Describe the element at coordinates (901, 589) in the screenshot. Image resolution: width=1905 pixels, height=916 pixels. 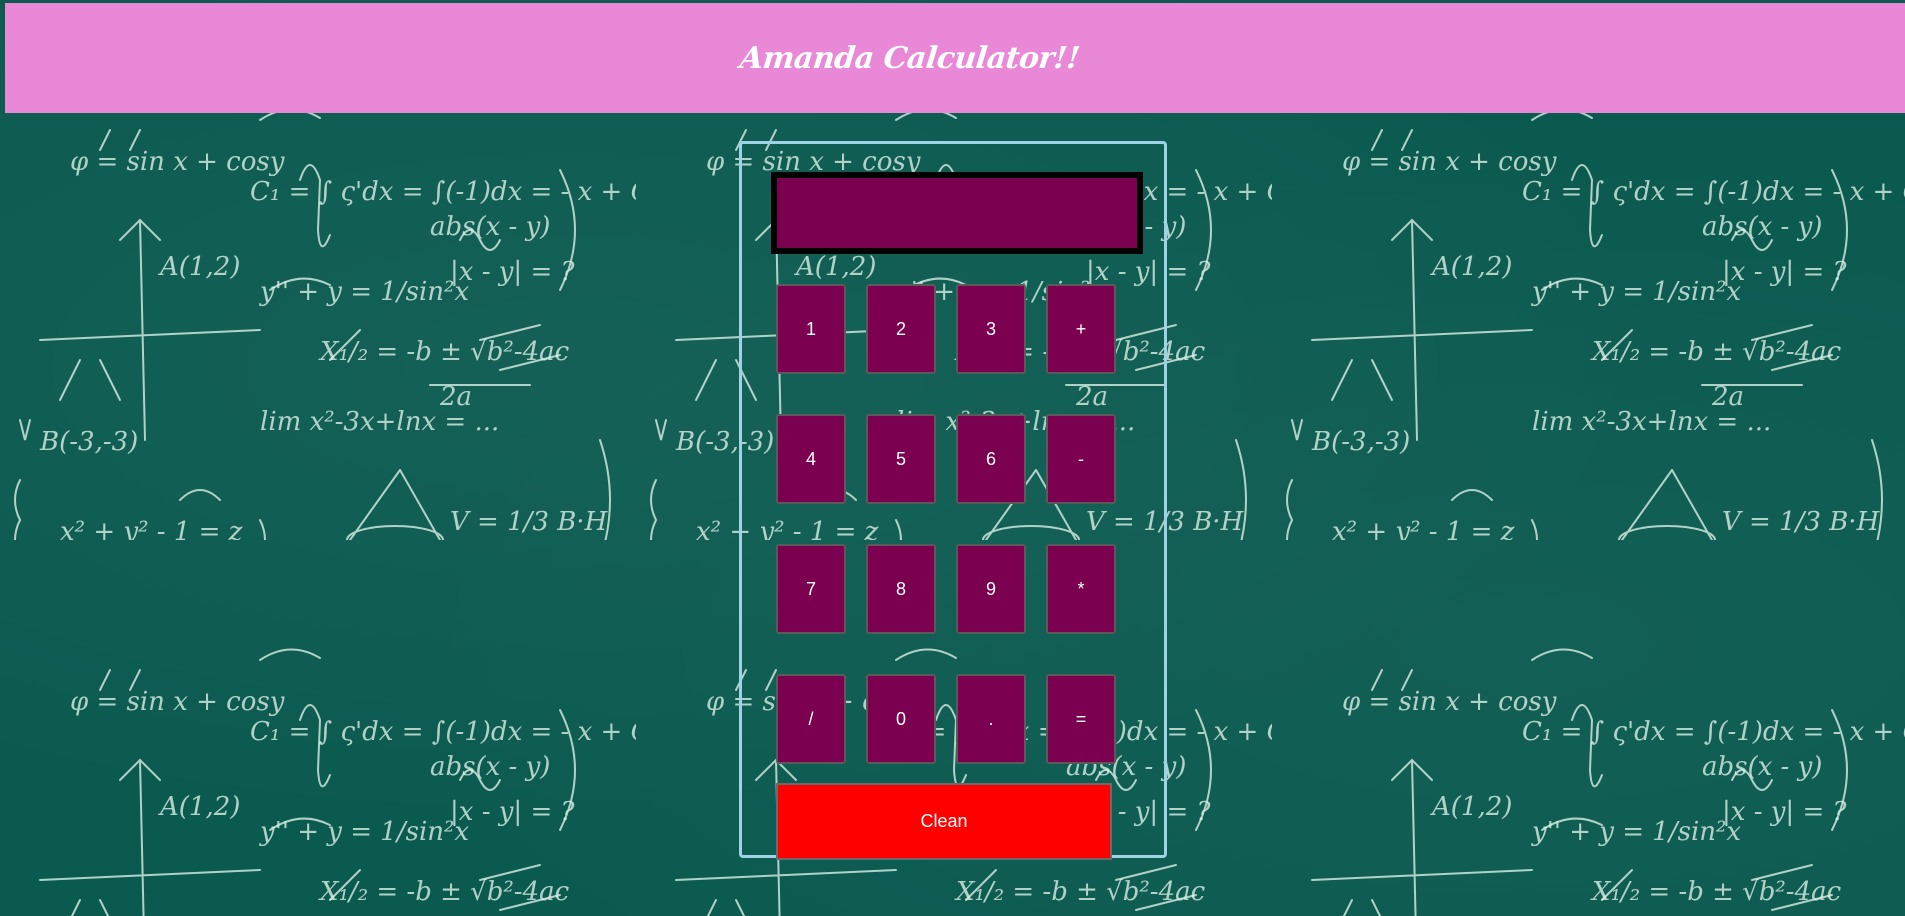
I see `key-8: 8` at that location.